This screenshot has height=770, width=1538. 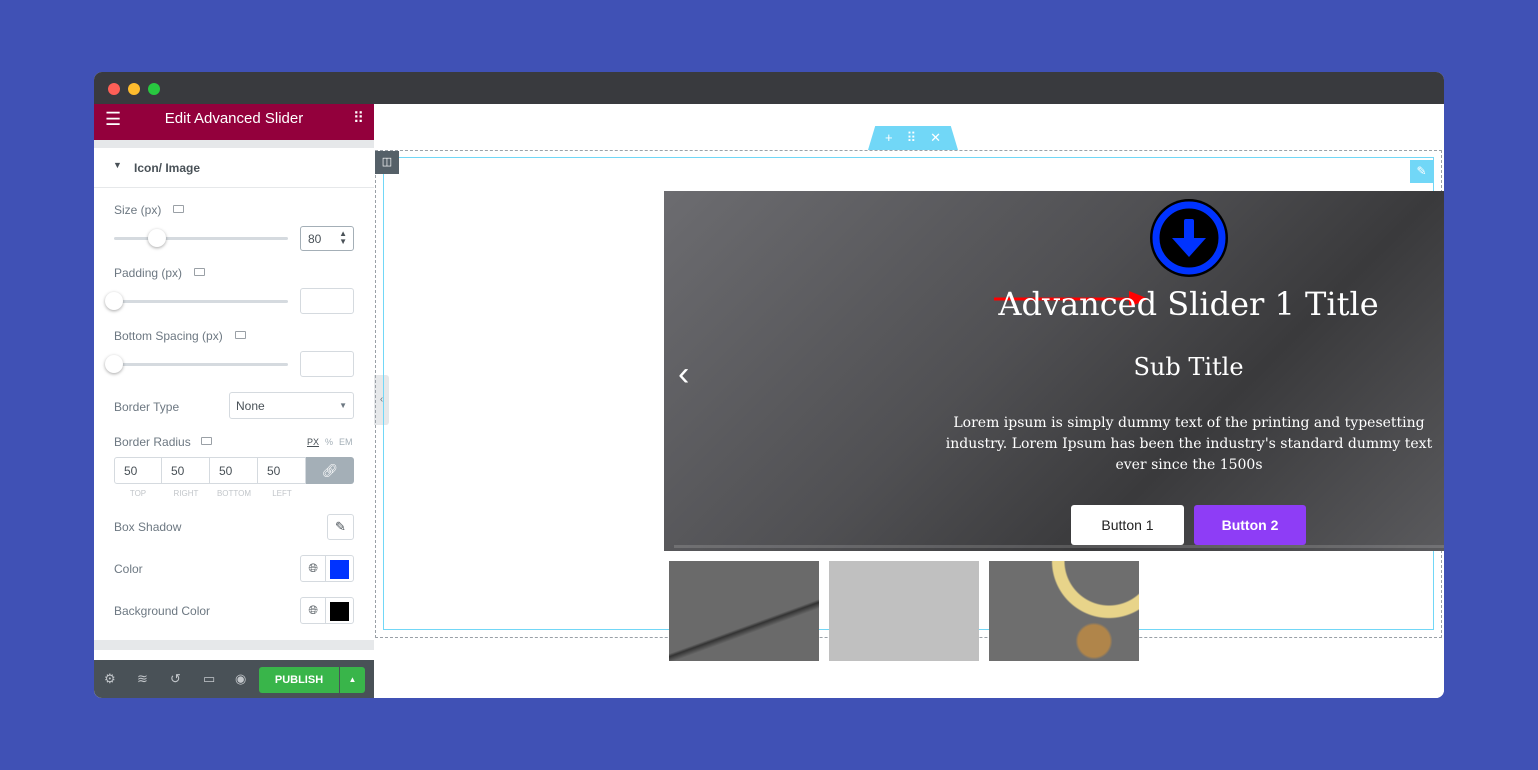 What do you see at coordinates (234, 679) in the screenshot?
I see `panel-footer: ⚙ ≋ ↺ ▭ ◉ PUBLISH ▲` at bounding box center [234, 679].